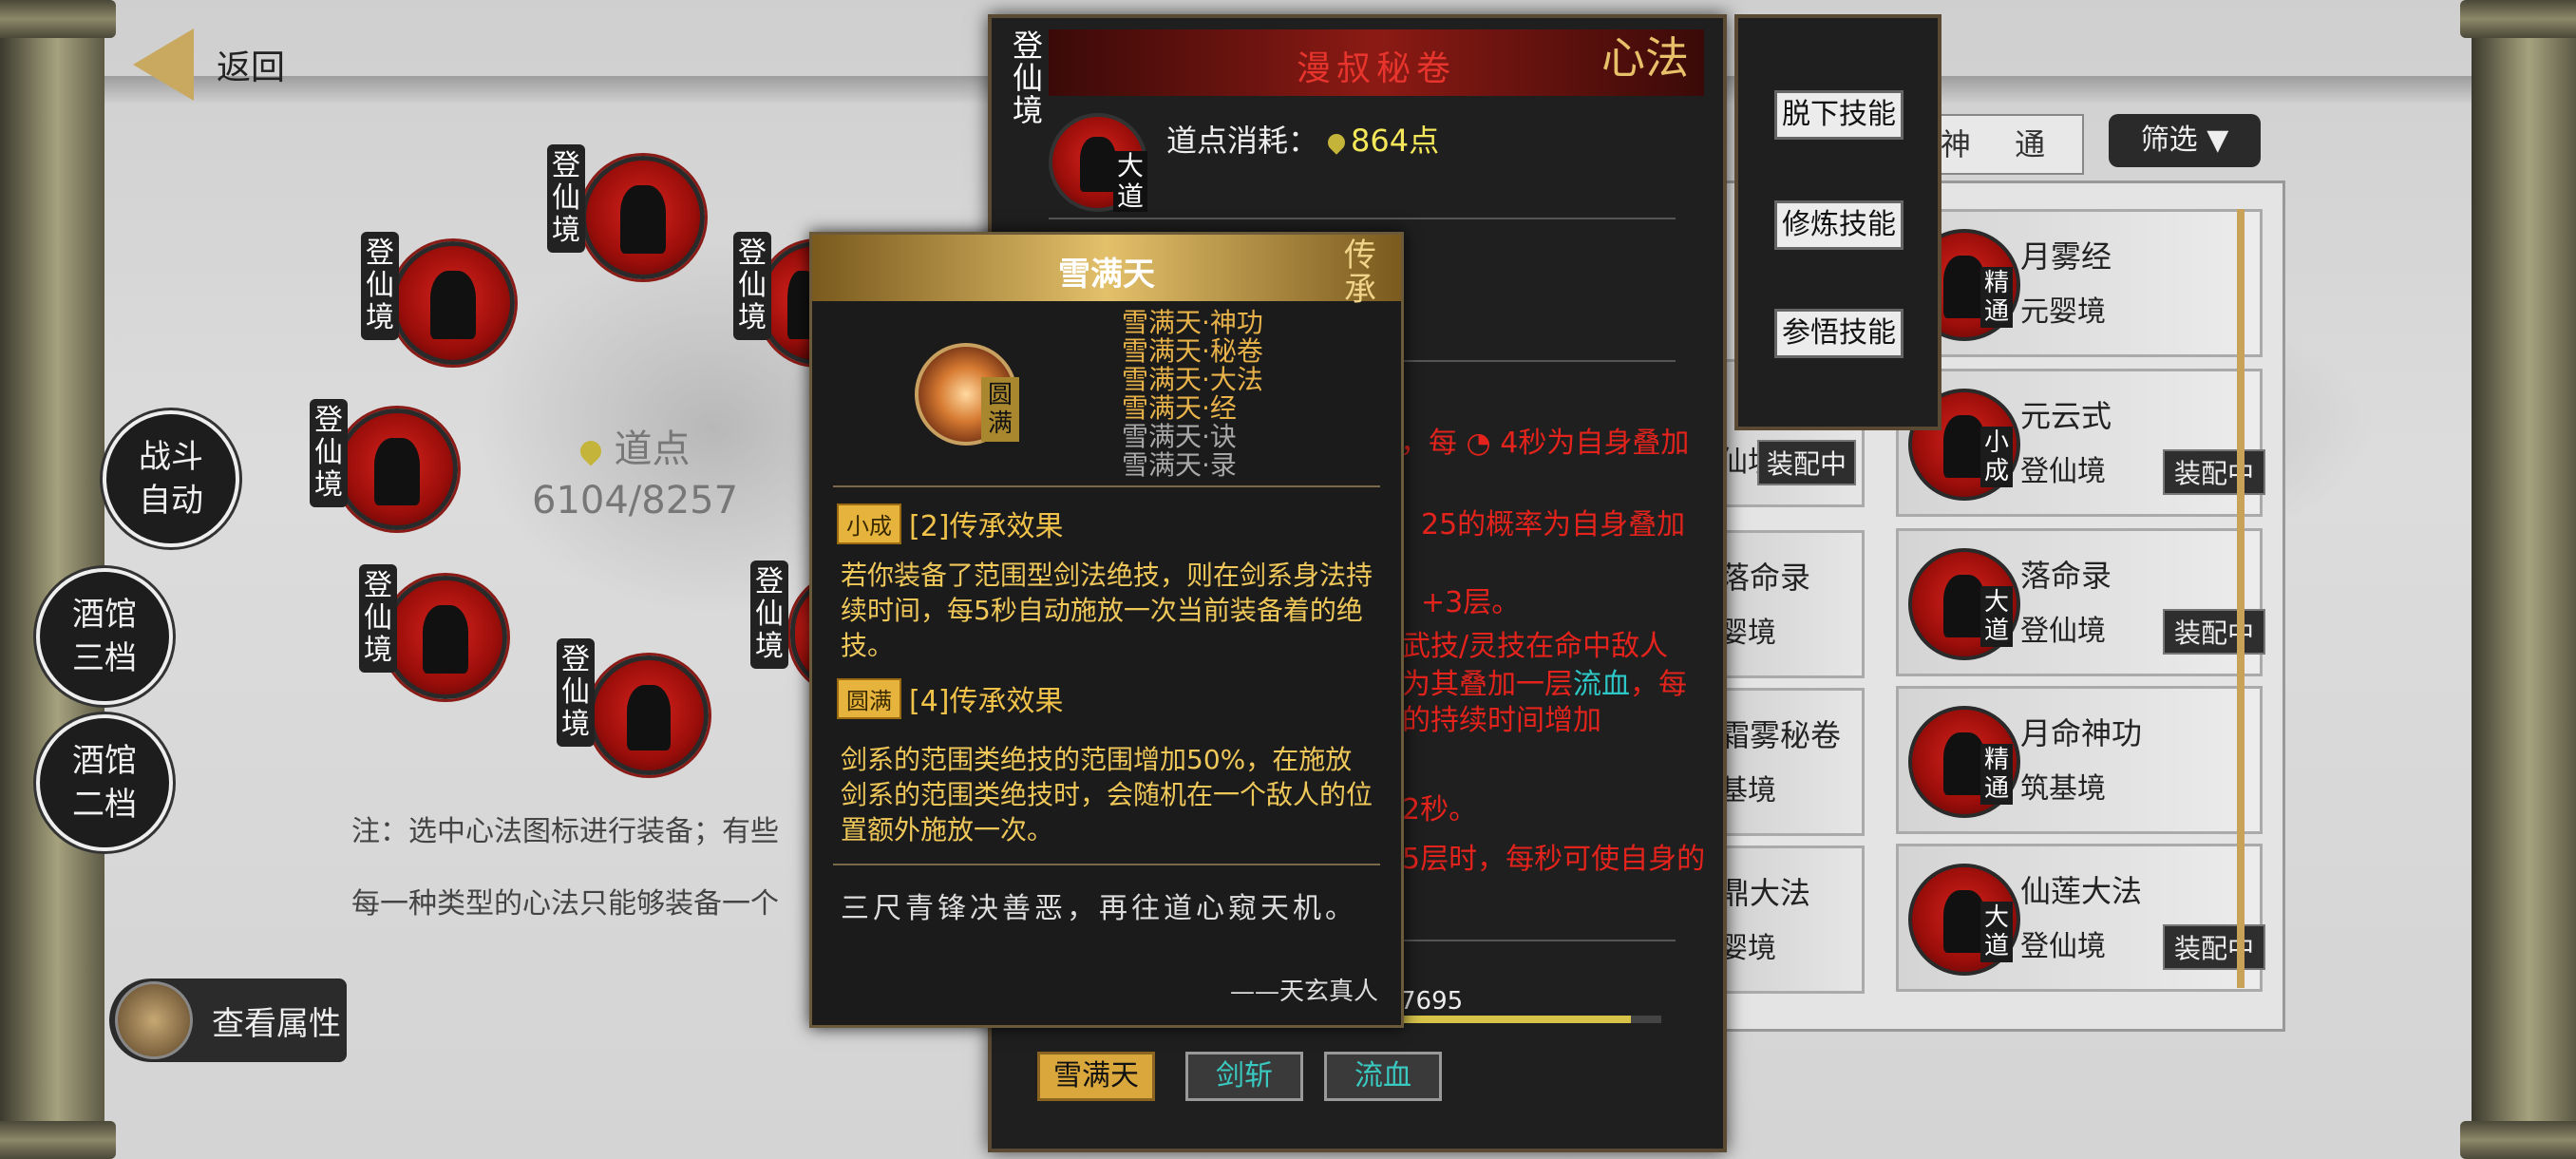 This screenshot has width=2576, height=1159. I want to click on list-item-name: 鼎大法, so click(1765, 893).